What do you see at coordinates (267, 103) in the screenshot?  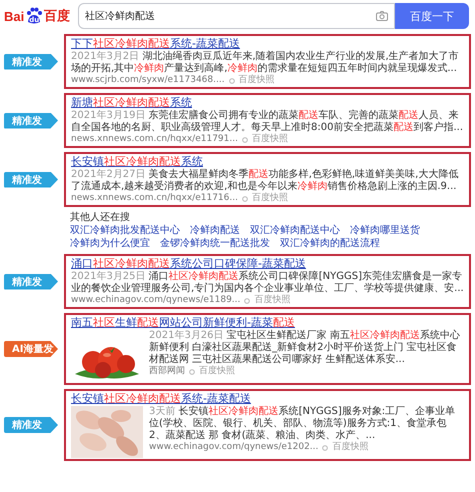 I see `result-title: 新塘社区冷鲜肉配送系统` at bounding box center [267, 103].